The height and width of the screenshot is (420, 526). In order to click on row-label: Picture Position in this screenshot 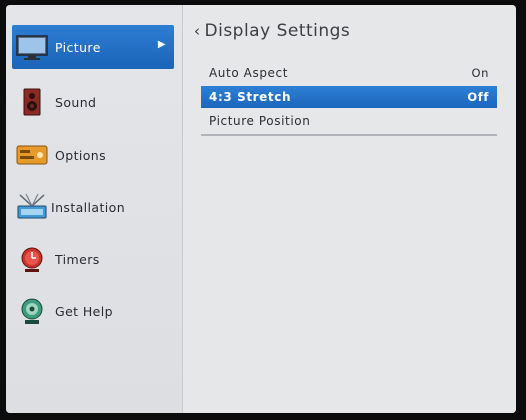, I will do `click(260, 121)`.